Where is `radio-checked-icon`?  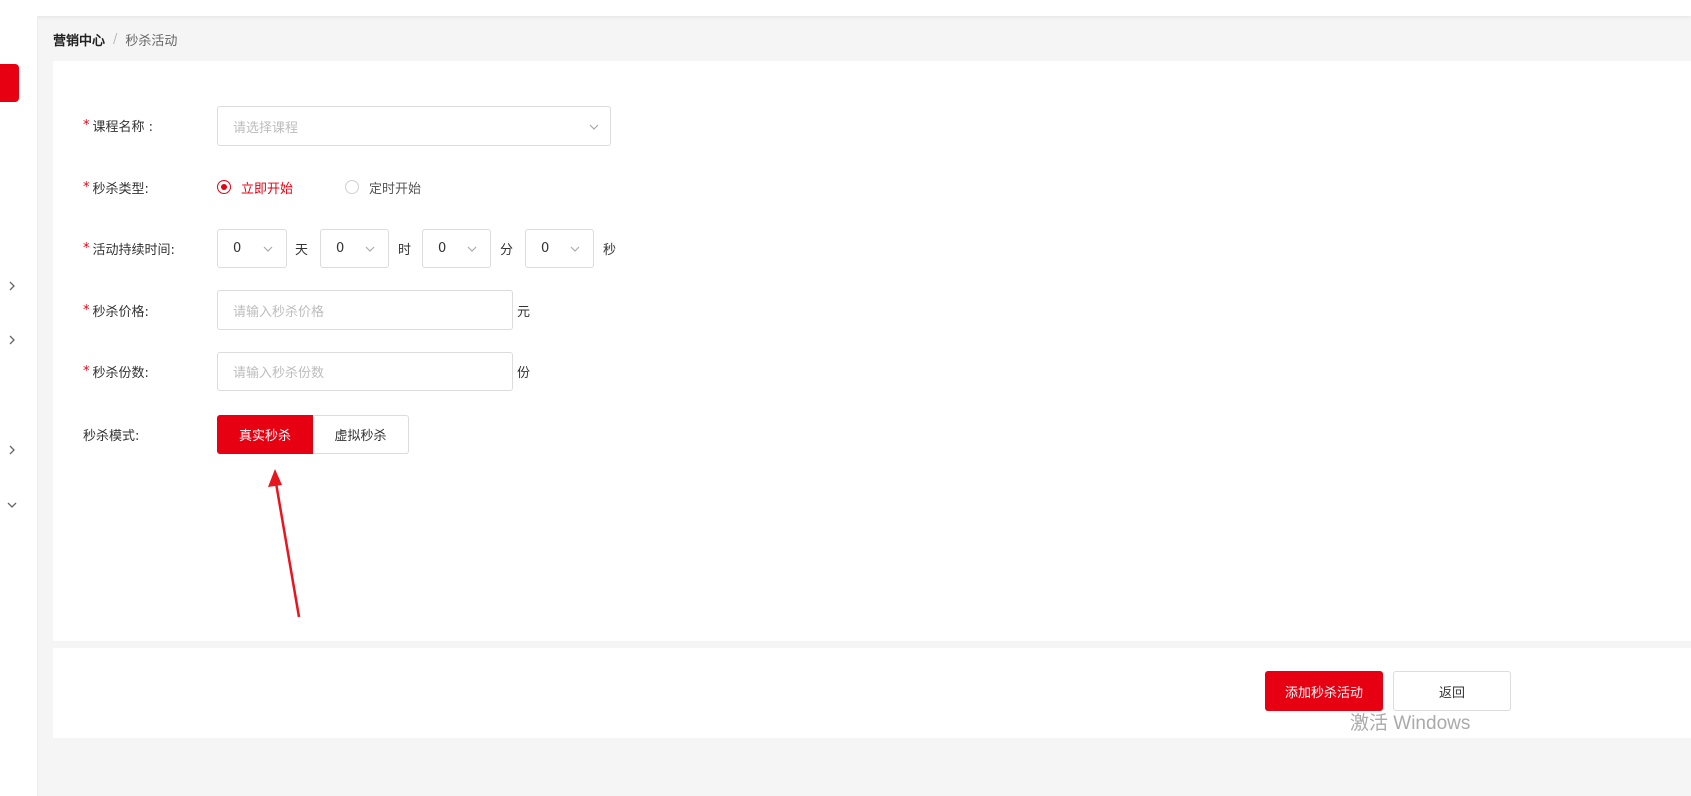
radio-checked-icon is located at coordinates (224, 187).